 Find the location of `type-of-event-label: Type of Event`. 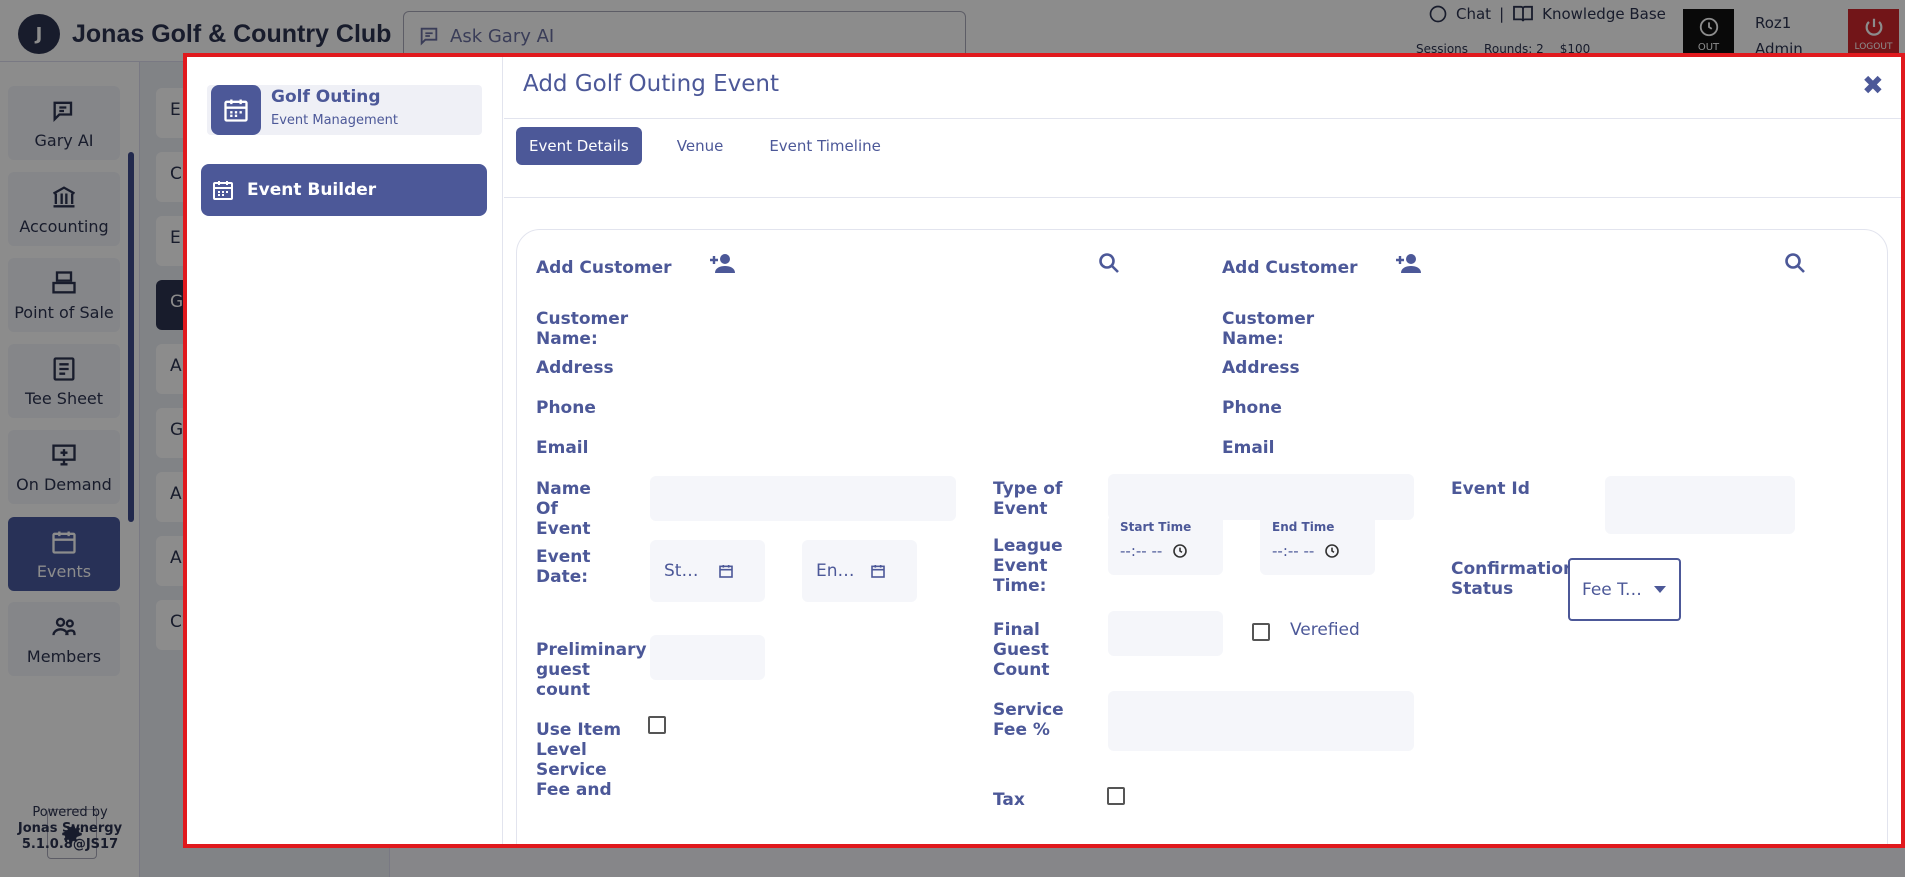

type-of-event-label: Type of Event is located at coordinates (1028, 499).